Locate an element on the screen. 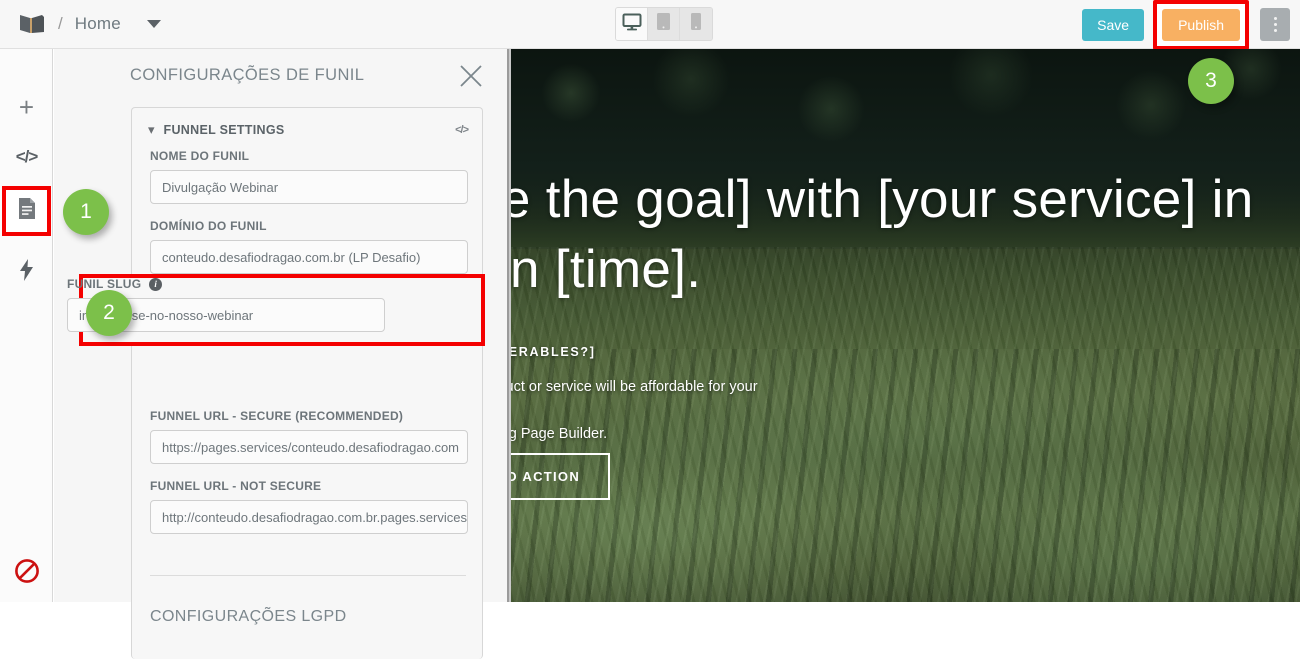 This screenshot has width=1300, height=659. hero-kicker: [WHAT ARE YOUR DELIVERABLES?] is located at coordinates (905, 352).